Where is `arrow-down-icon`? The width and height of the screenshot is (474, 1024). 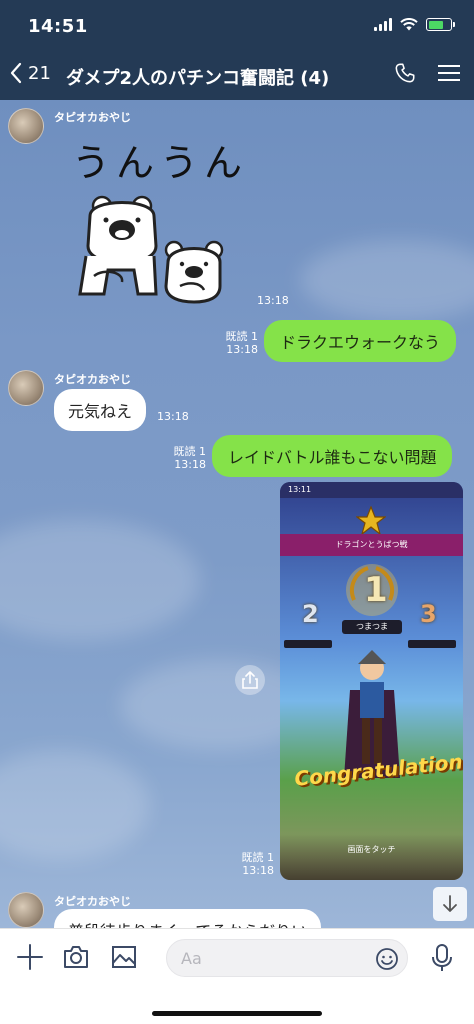
arrow-down-icon is located at coordinates (450, 903).